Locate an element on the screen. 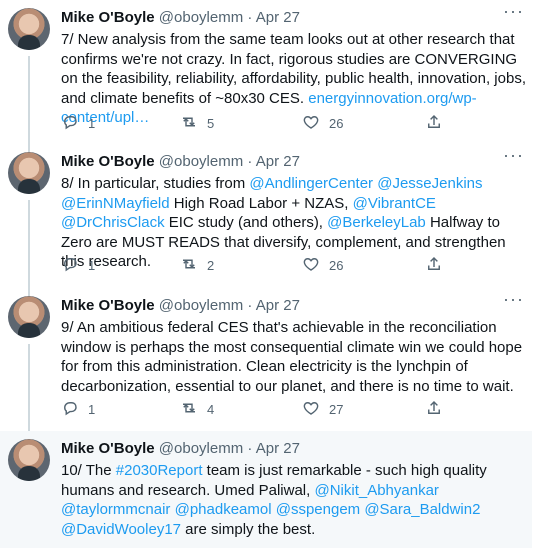  tweet-link: @JesseJenkins is located at coordinates (429, 183).